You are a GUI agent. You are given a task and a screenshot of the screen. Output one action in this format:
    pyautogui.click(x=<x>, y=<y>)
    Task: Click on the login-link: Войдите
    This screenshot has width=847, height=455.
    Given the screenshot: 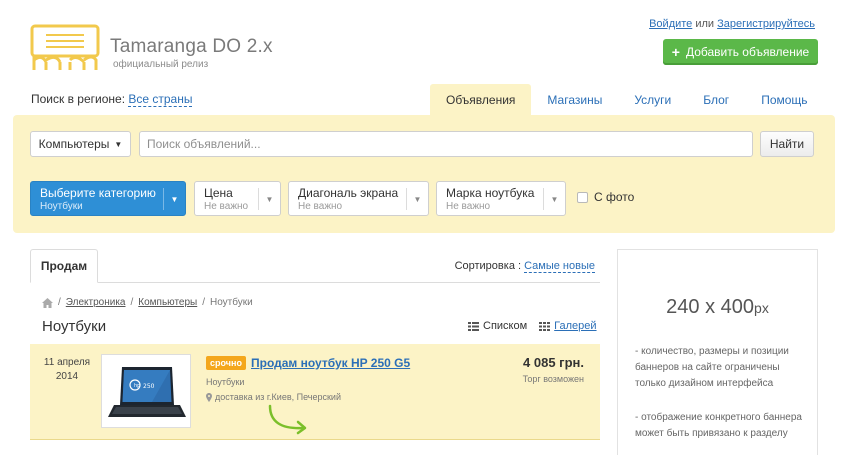 What is the action you would take?
    pyautogui.click(x=670, y=24)
    